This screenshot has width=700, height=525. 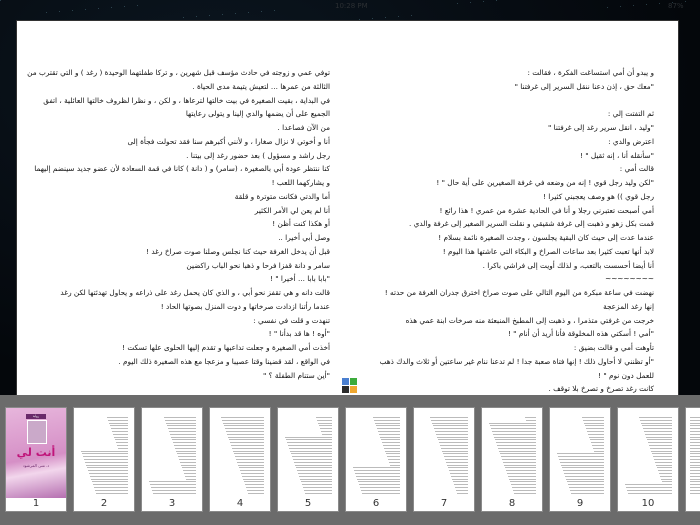 What do you see at coordinates (692, 459) in the screenshot?
I see `page-thumbnail` at bounding box center [692, 459].